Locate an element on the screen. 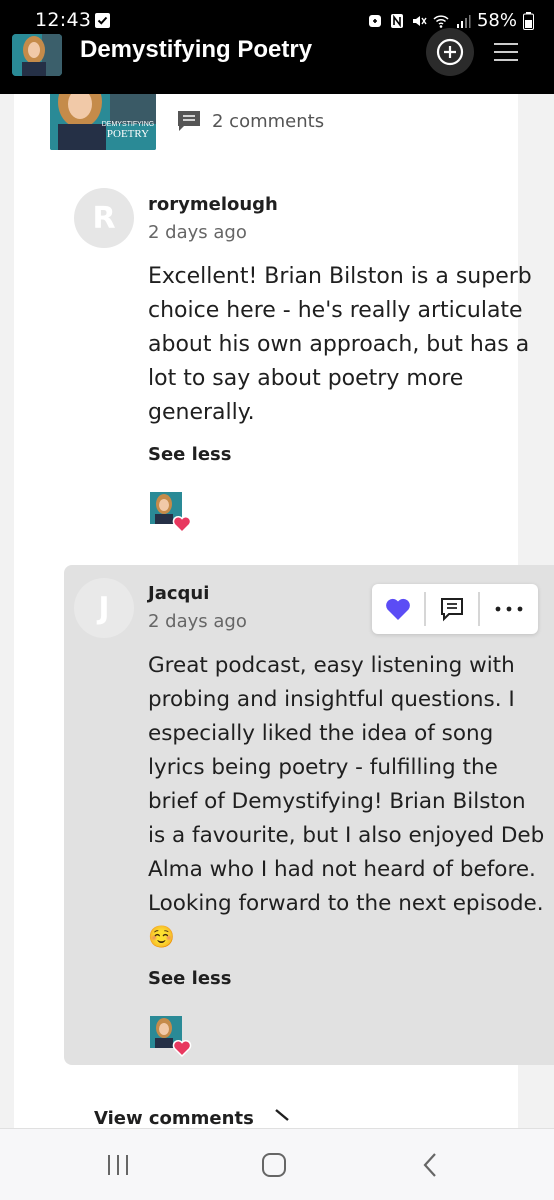 This screenshot has height=1200, width=554. reply-button is located at coordinates (452, 609).